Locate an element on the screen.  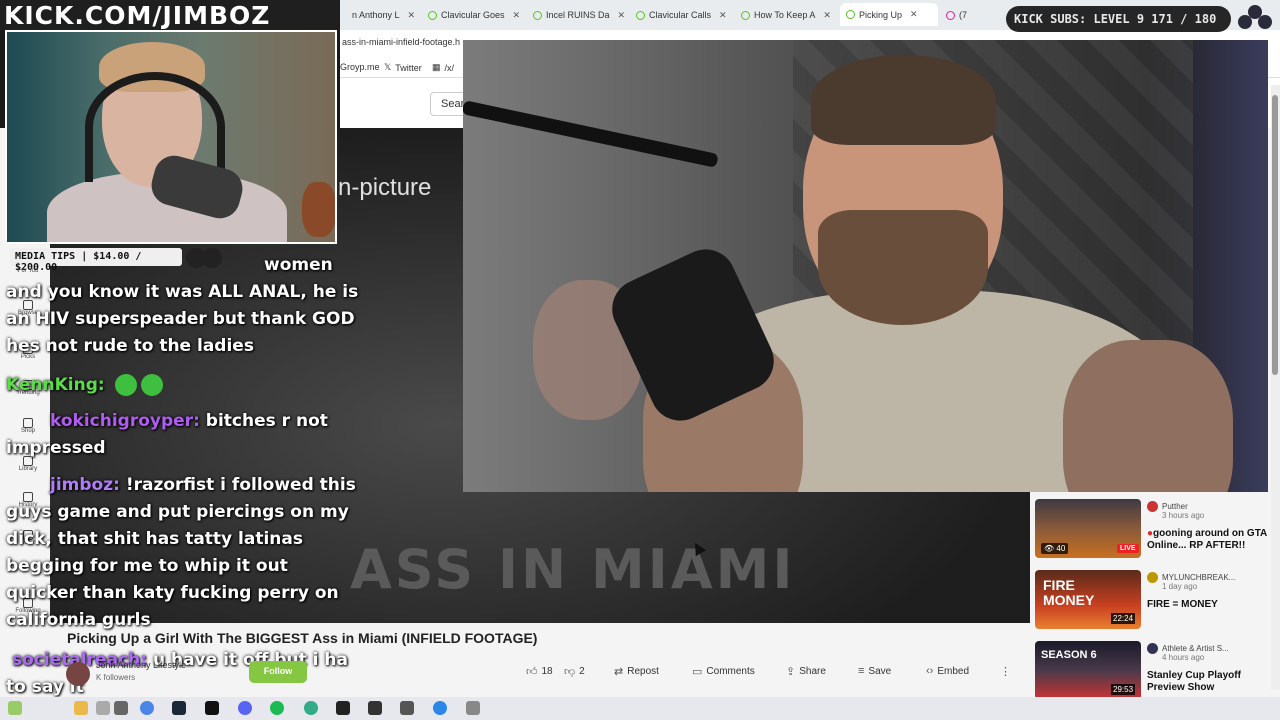
browser-tab: (7 is located at coordinates (961, 15).